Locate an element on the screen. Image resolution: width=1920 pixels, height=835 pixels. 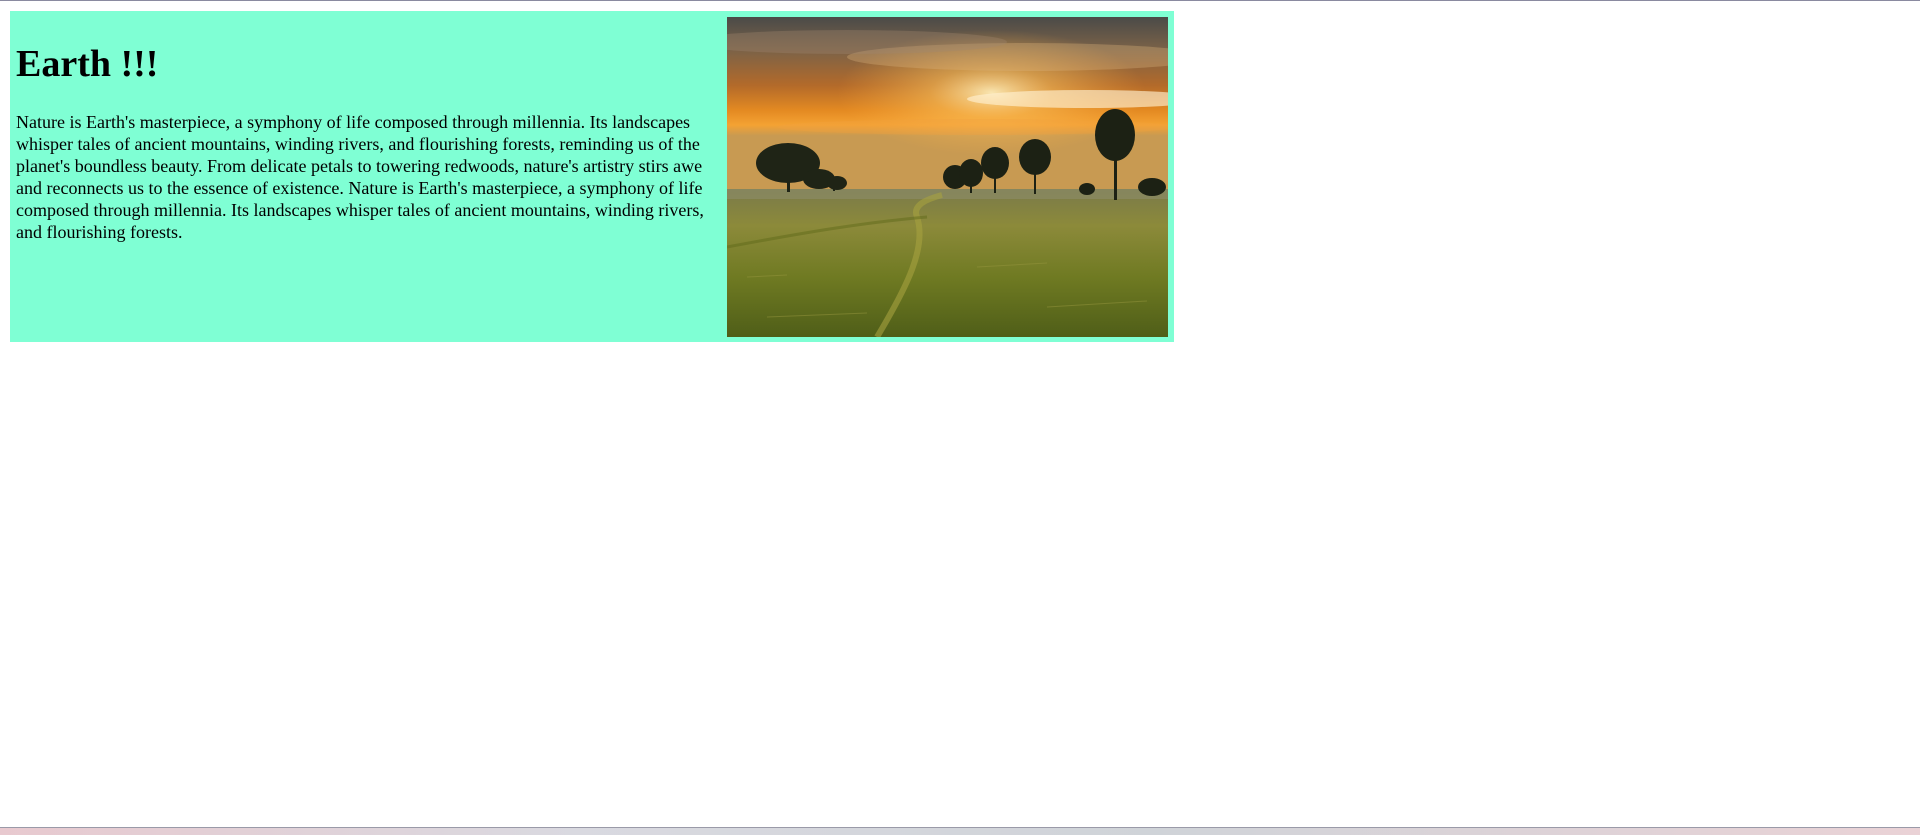
top-border is located at coordinates (960, 0).